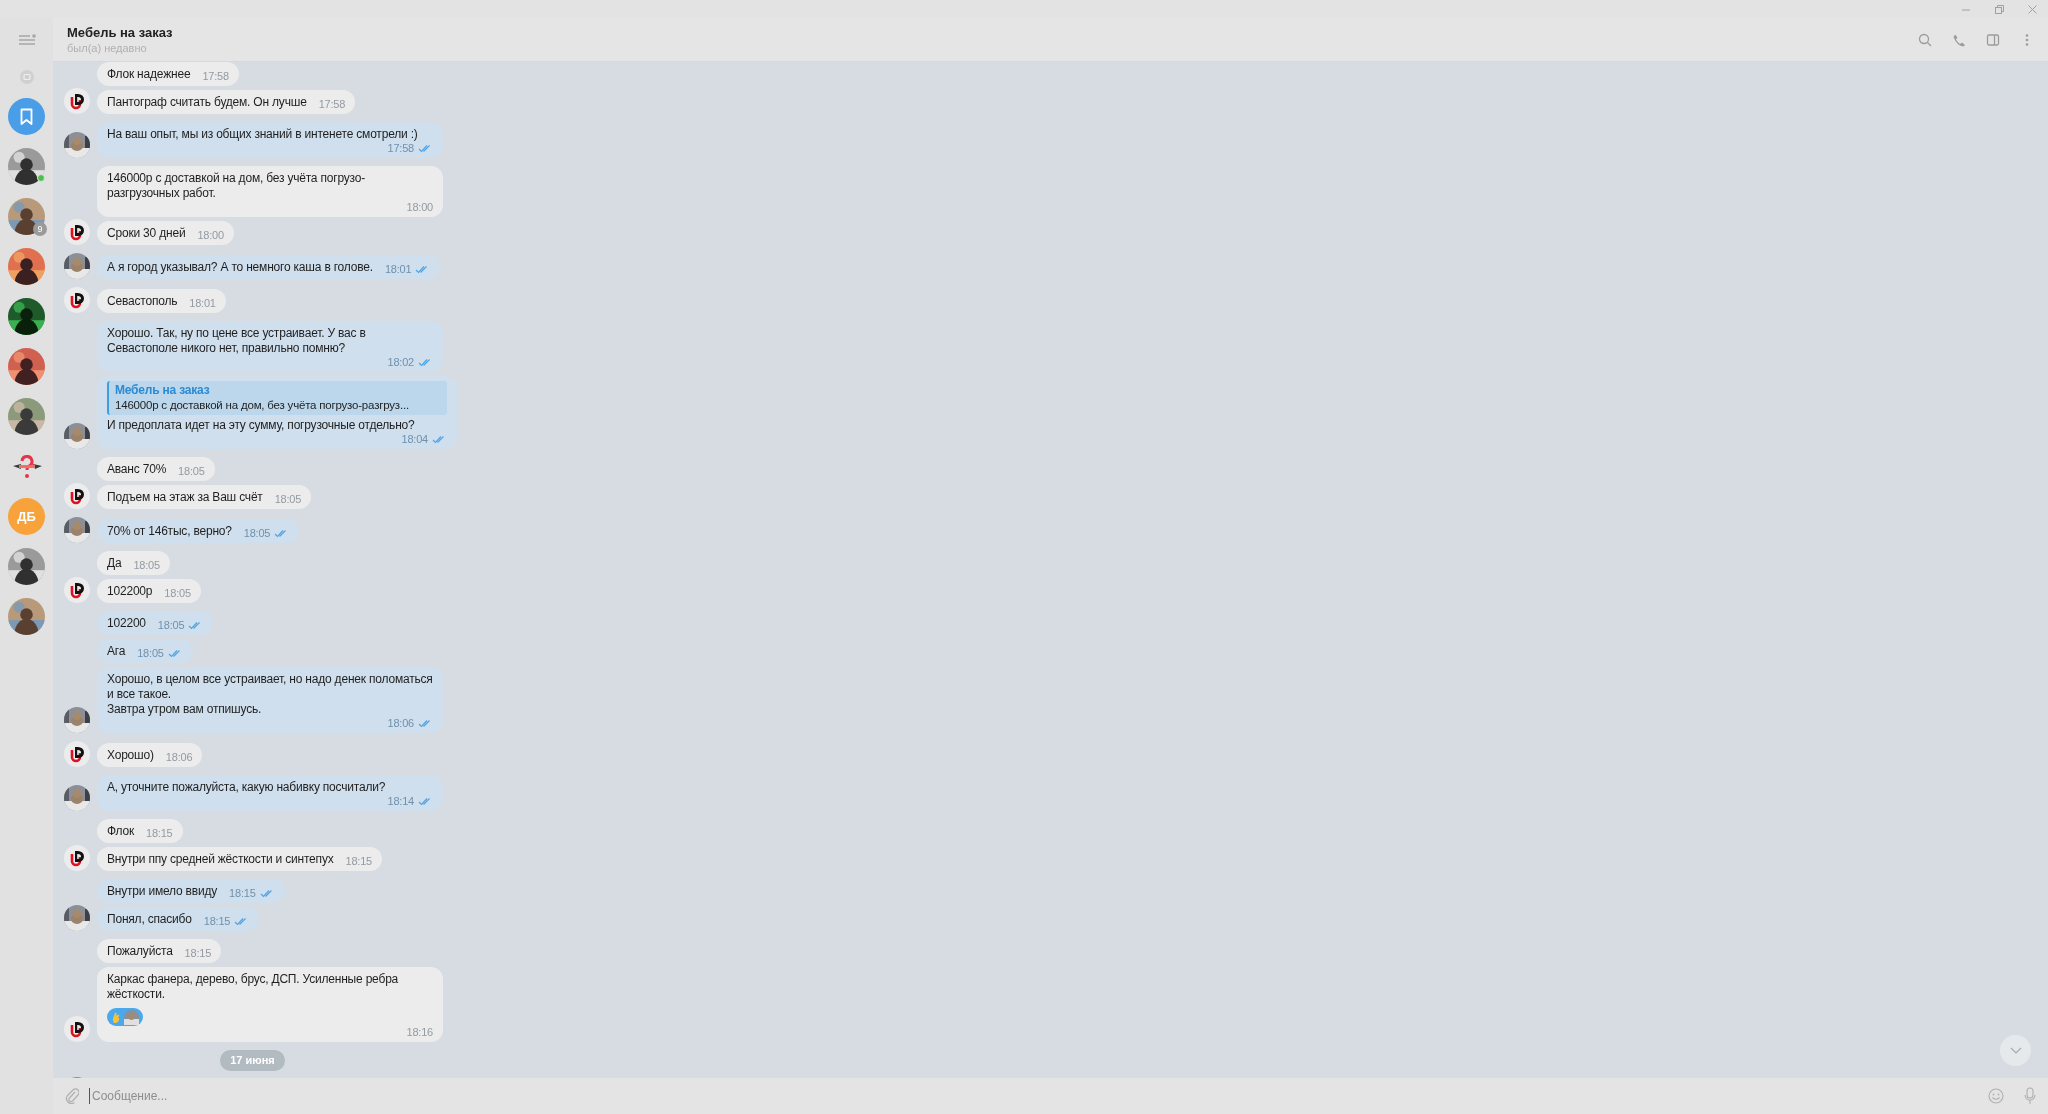 The height and width of the screenshot is (1114, 2048). Describe the element at coordinates (26, 77) in the screenshot. I see `archive-icon` at that location.